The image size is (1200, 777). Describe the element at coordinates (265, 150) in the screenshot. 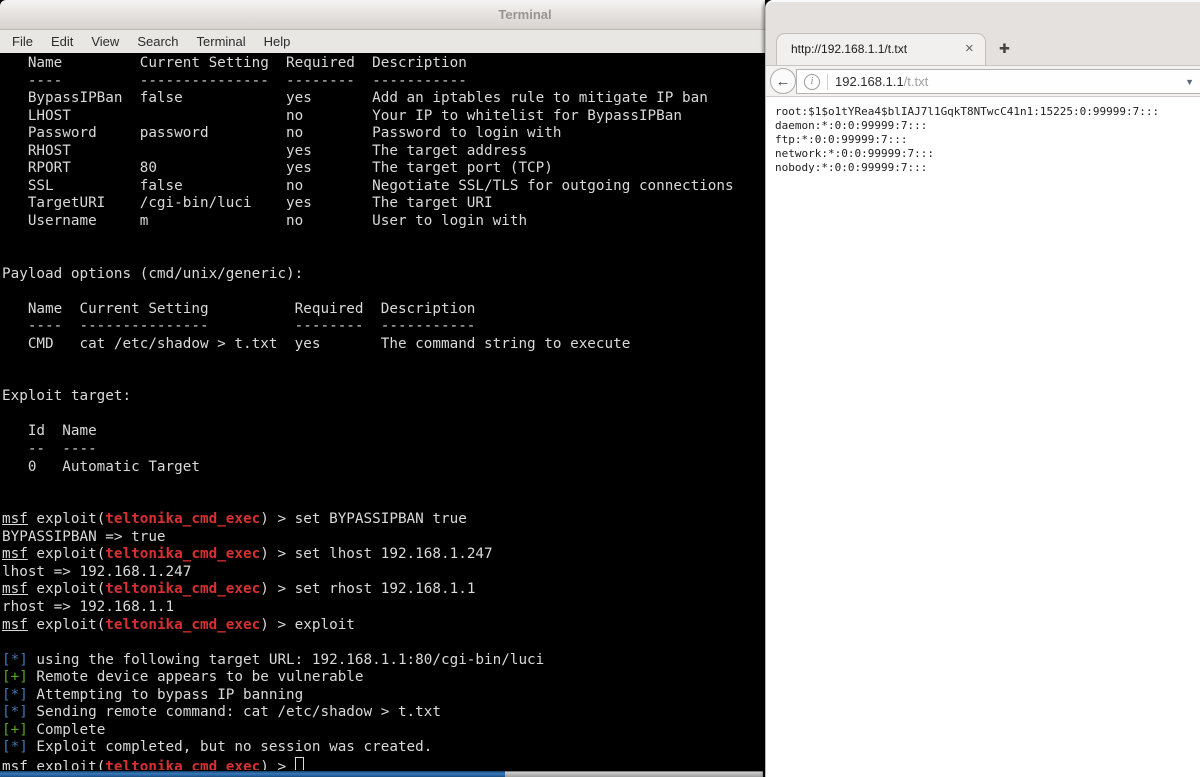

I see `terminal-line: RHOST yes The target address` at that location.